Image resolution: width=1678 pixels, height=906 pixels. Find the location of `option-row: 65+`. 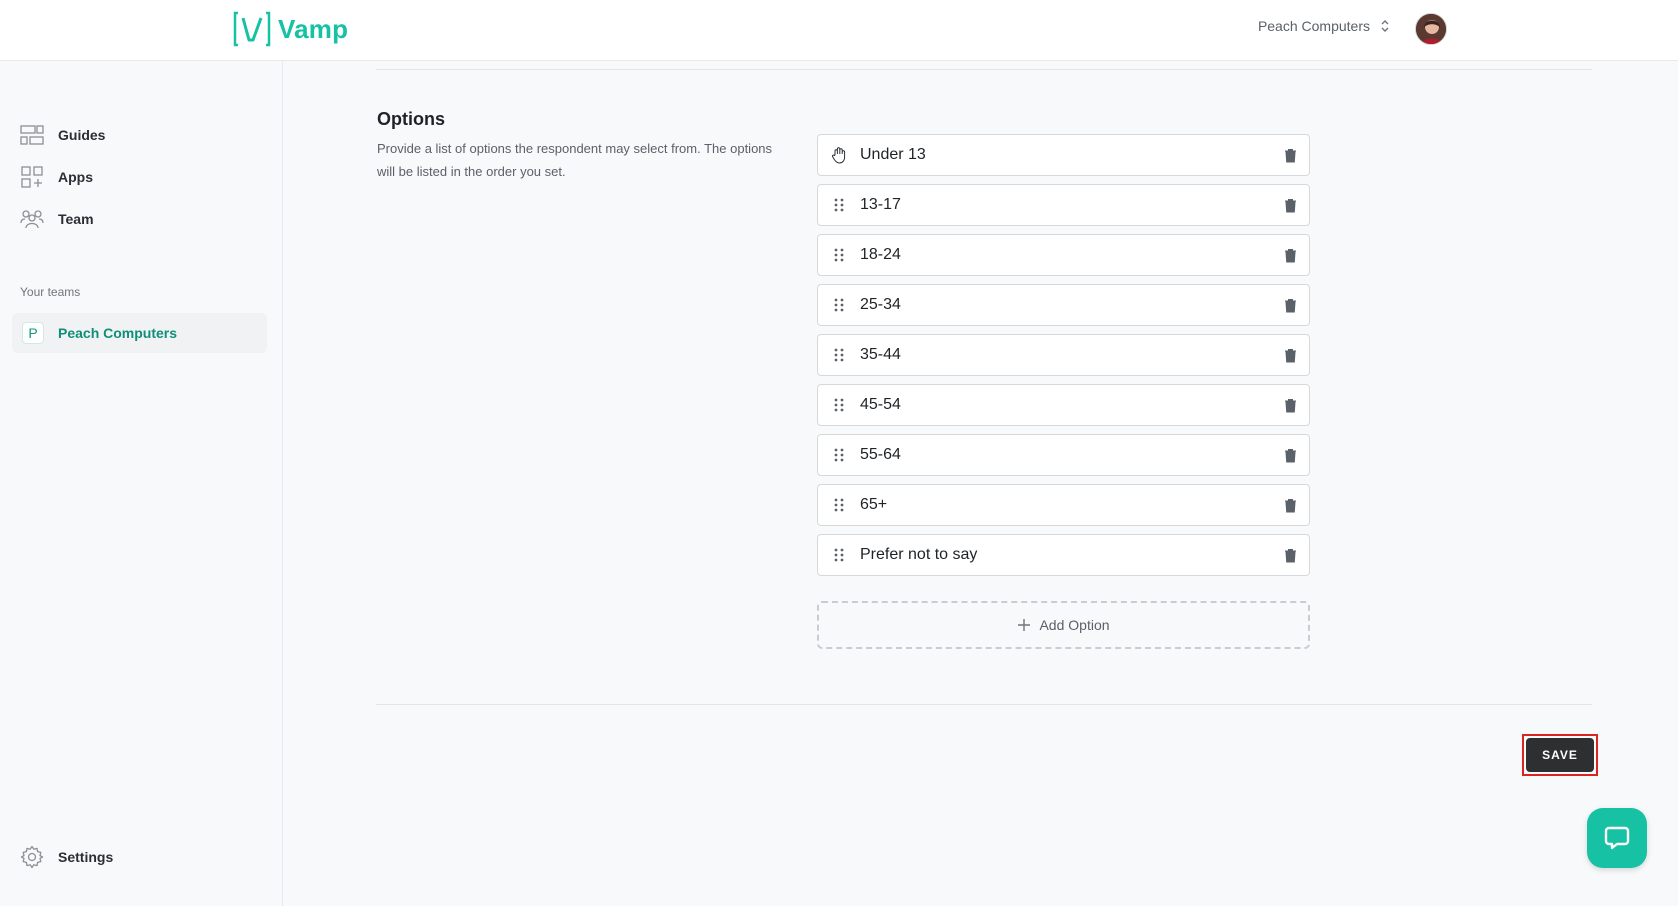

option-row: 65+ is located at coordinates (1063, 505).